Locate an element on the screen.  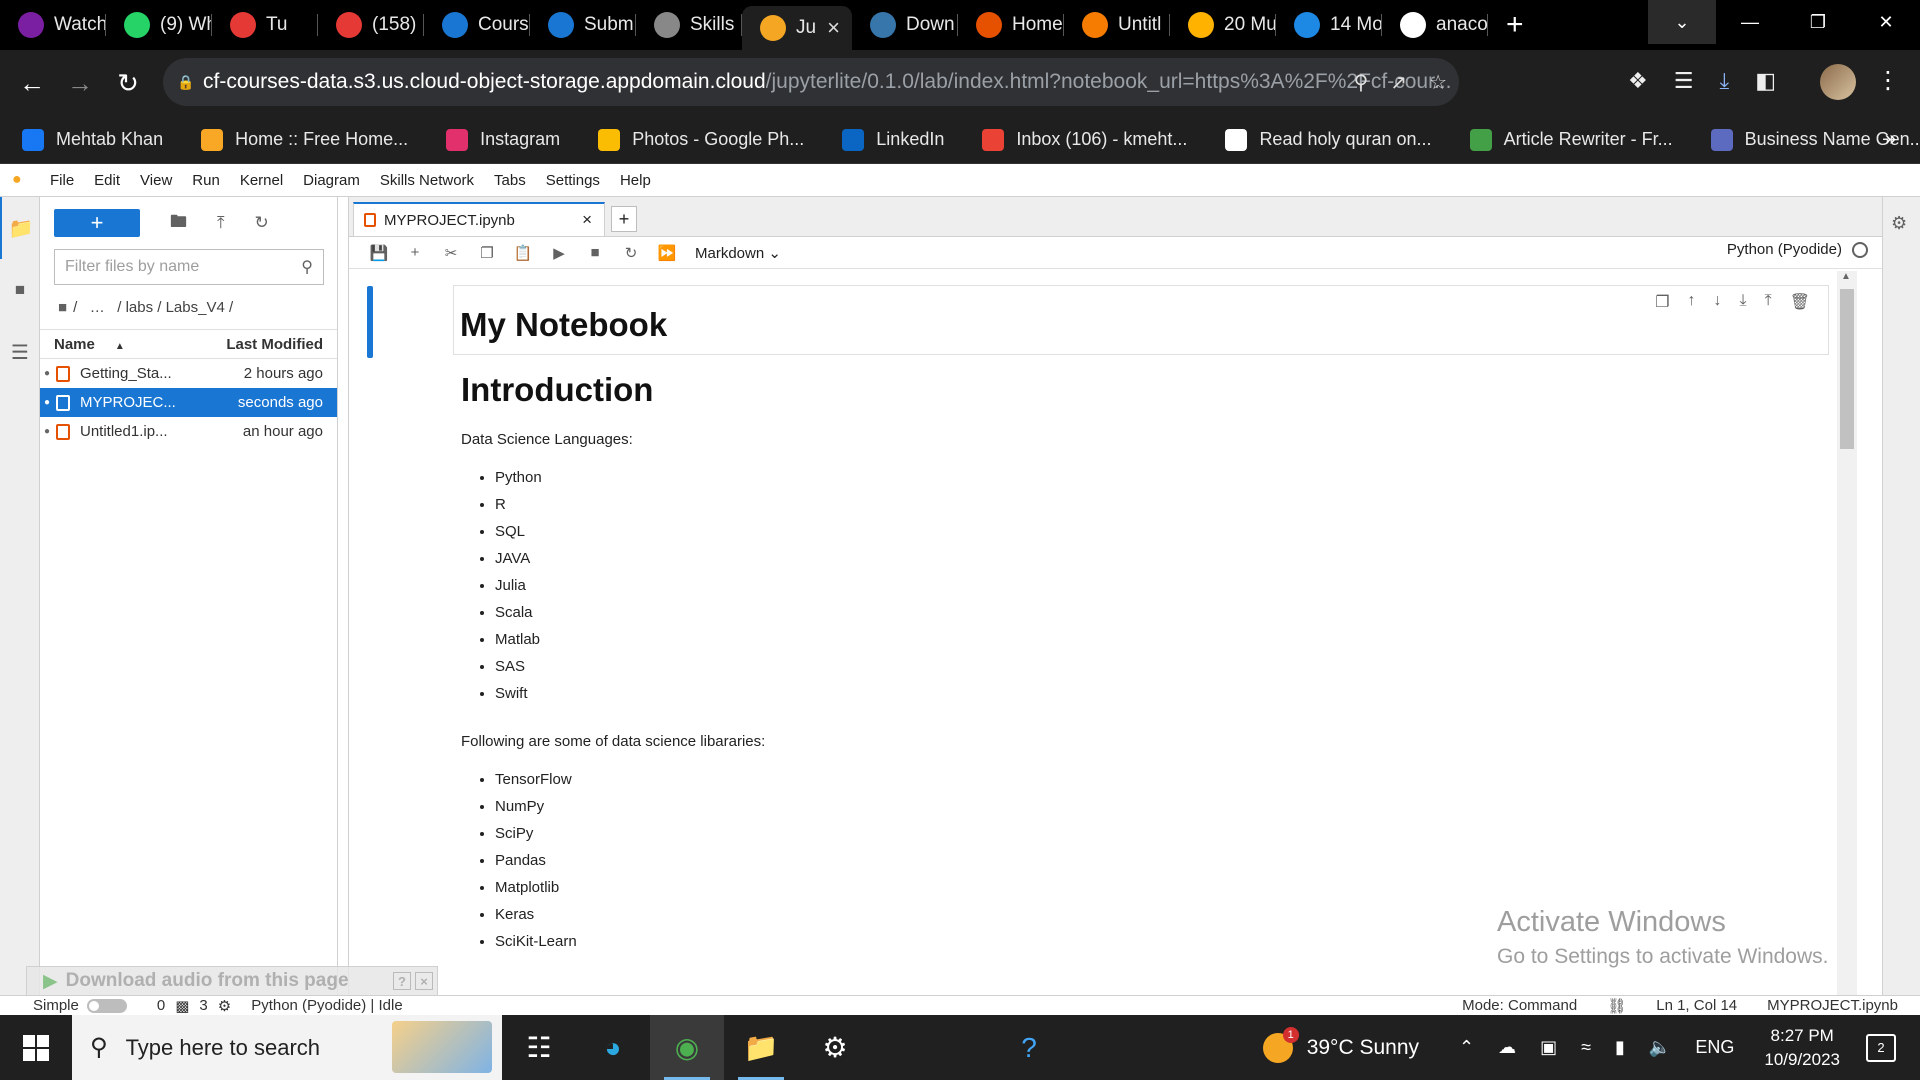
insert-cell-icon: + is located at coordinates (415, 252).